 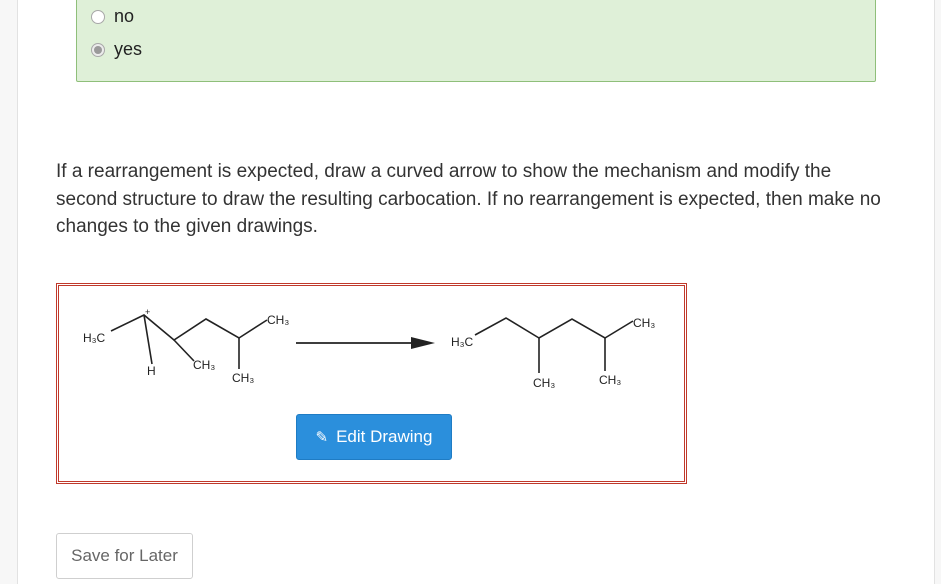 I want to click on reactant-ch3-bond-a, so click(x=184, y=350).